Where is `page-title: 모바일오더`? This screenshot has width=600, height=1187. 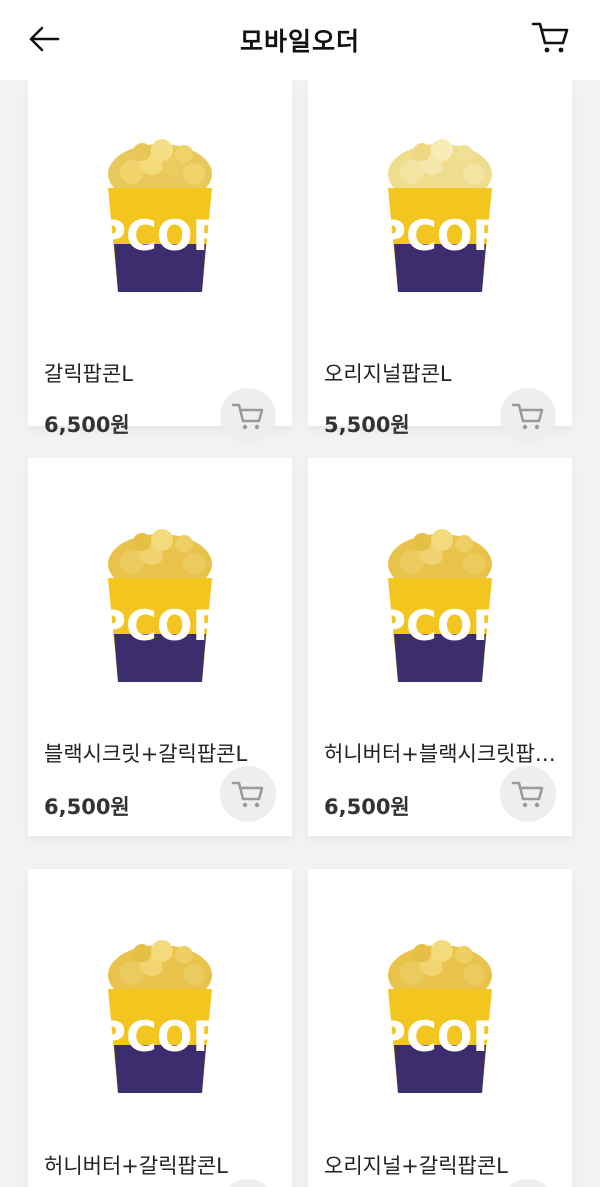
page-title: 모바일오더 is located at coordinates (299, 41).